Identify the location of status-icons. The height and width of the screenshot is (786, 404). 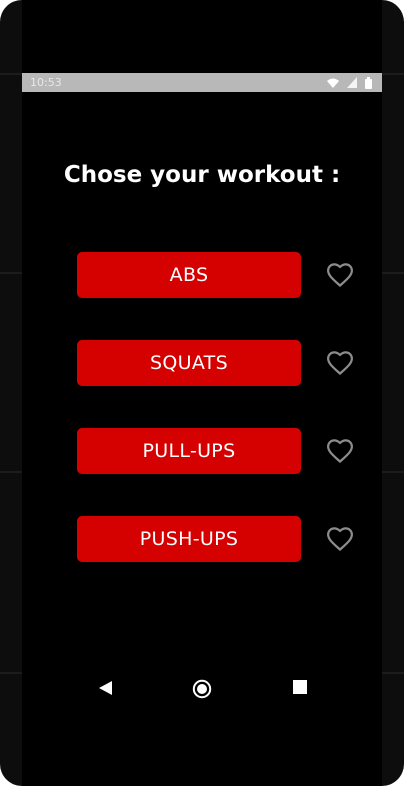
(349, 82).